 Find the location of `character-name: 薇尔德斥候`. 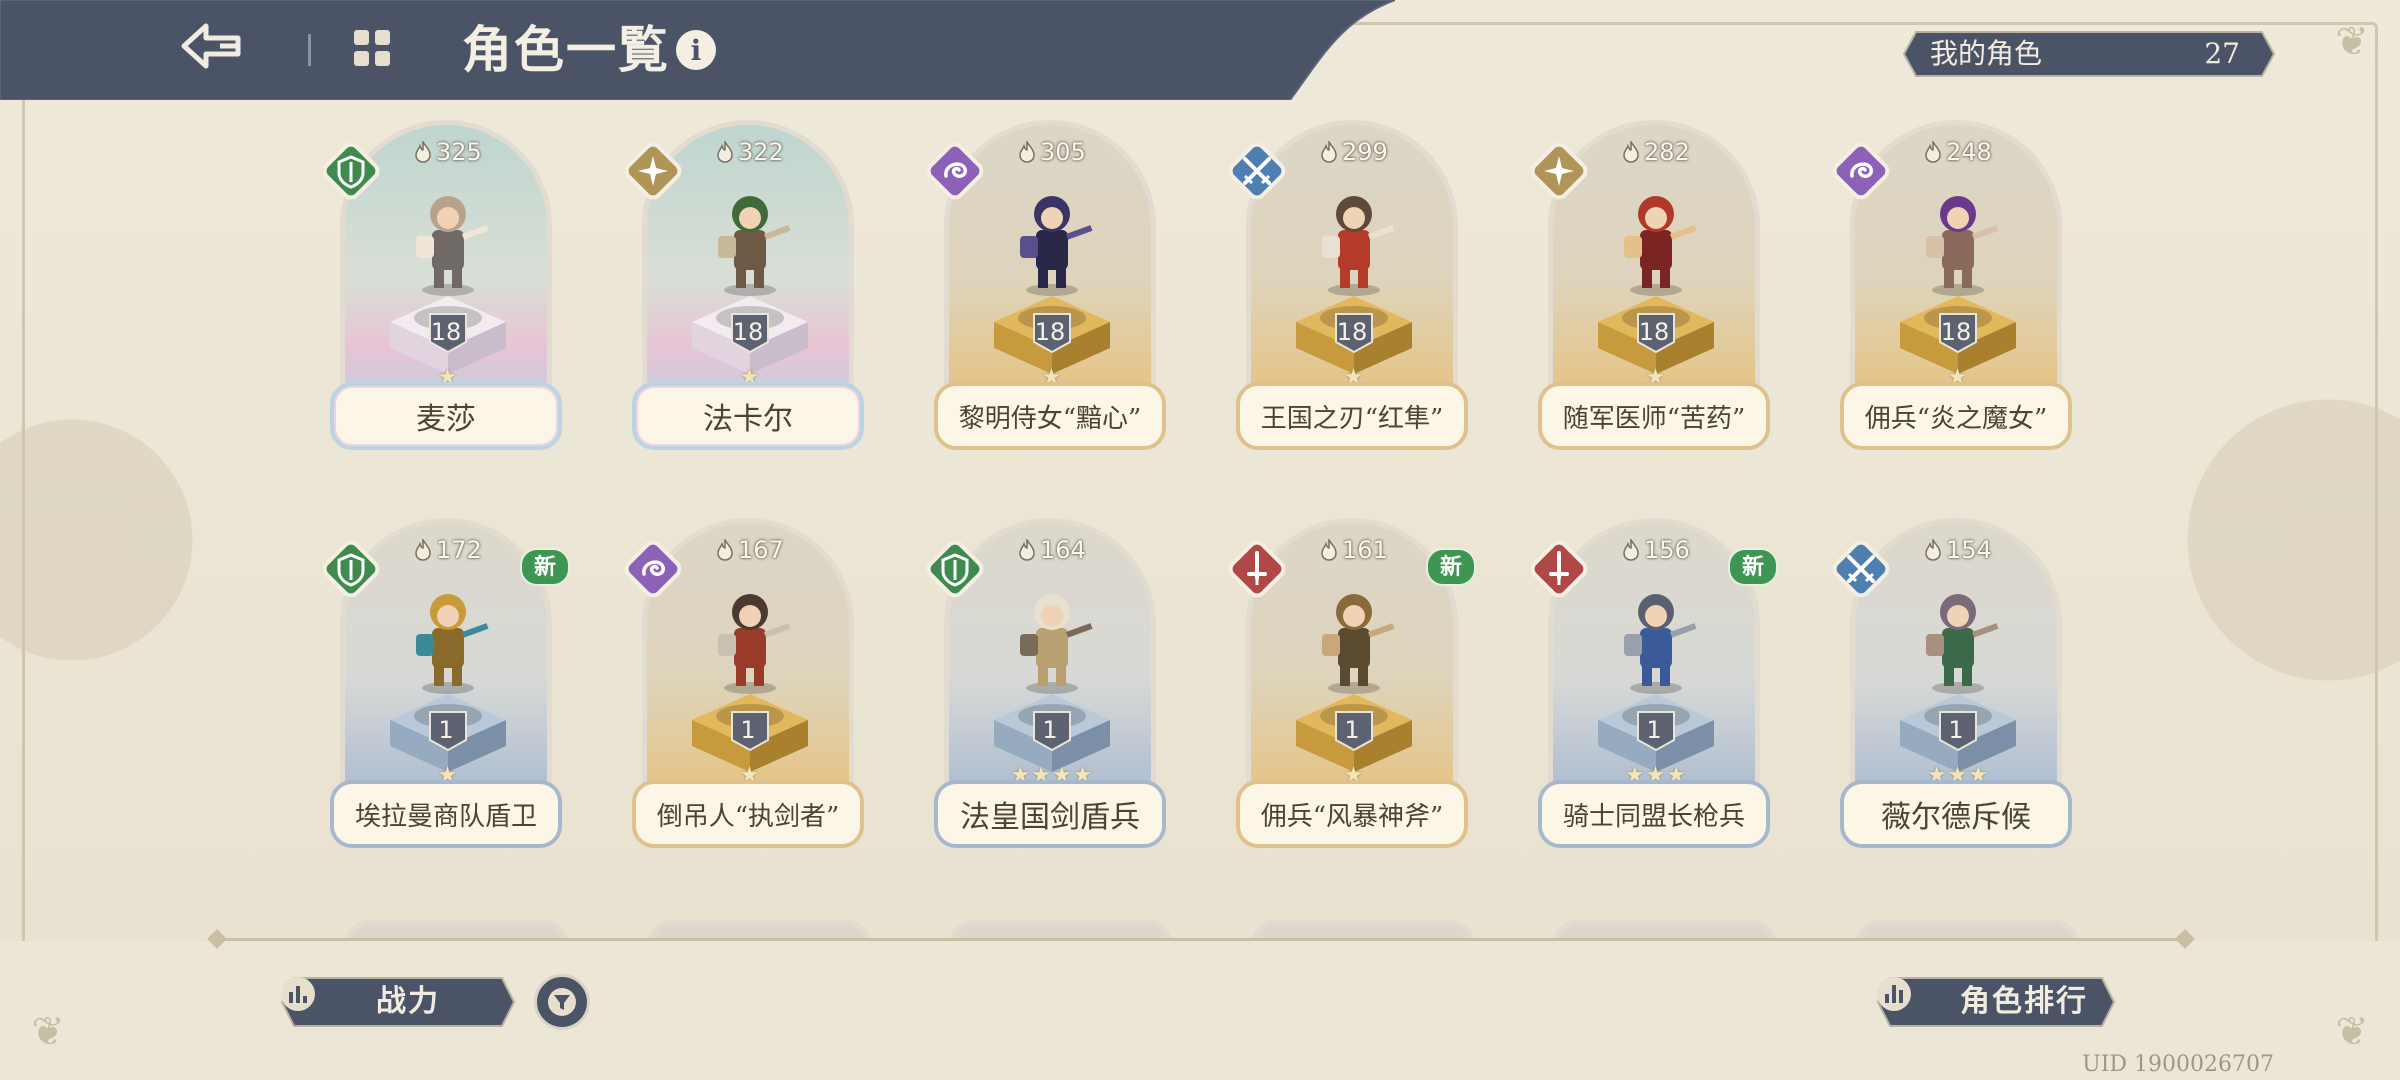

character-name: 薇尔德斥候 is located at coordinates (1956, 814).